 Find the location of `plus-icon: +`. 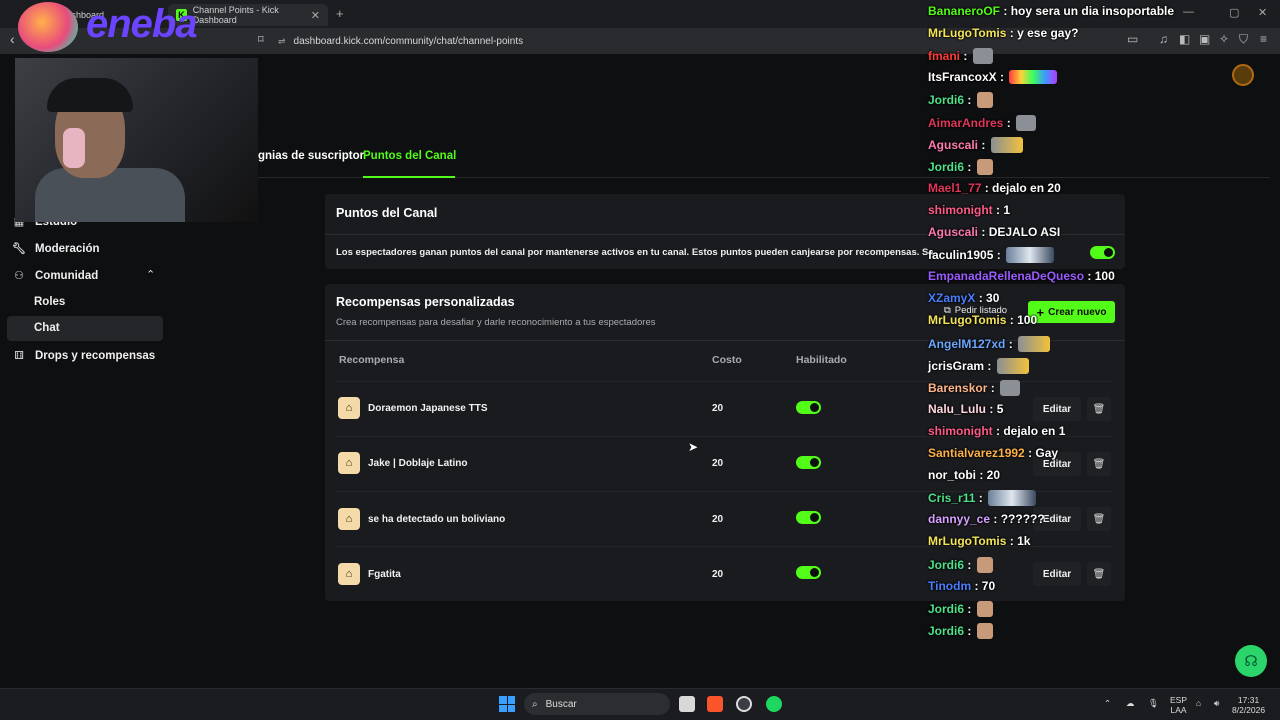

plus-icon: + is located at coordinates (1040, 312).